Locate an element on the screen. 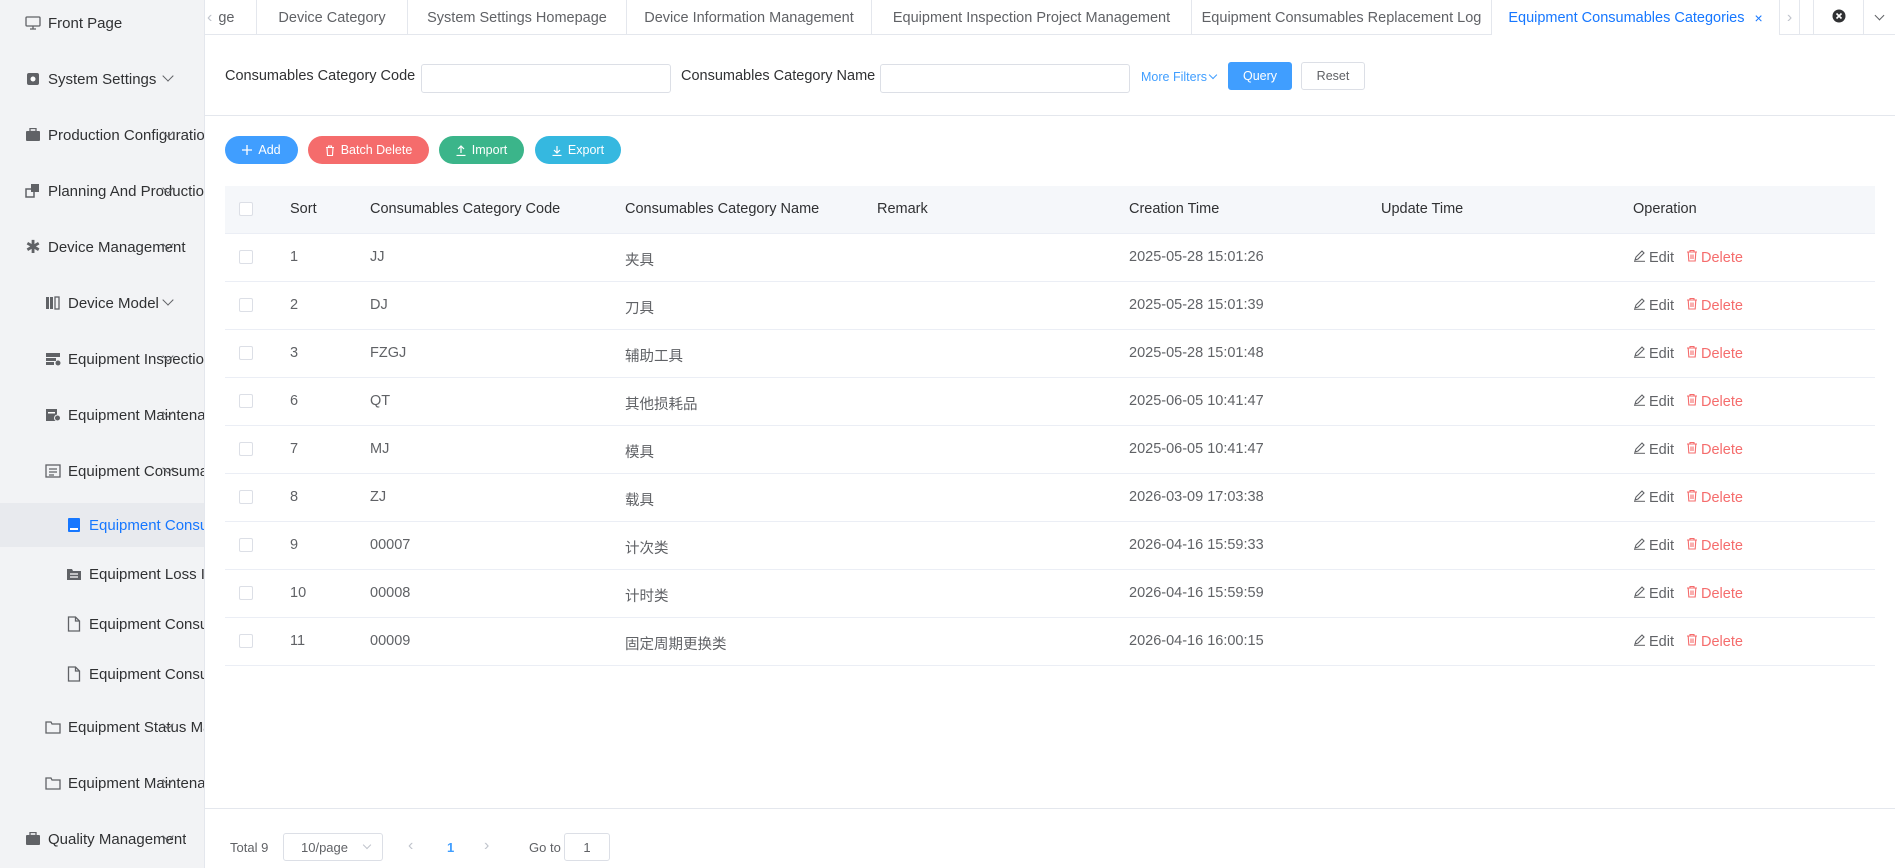  sidebar-item-equipment-consumables-b: Equipment Consumables is located at coordinates (102, 674).